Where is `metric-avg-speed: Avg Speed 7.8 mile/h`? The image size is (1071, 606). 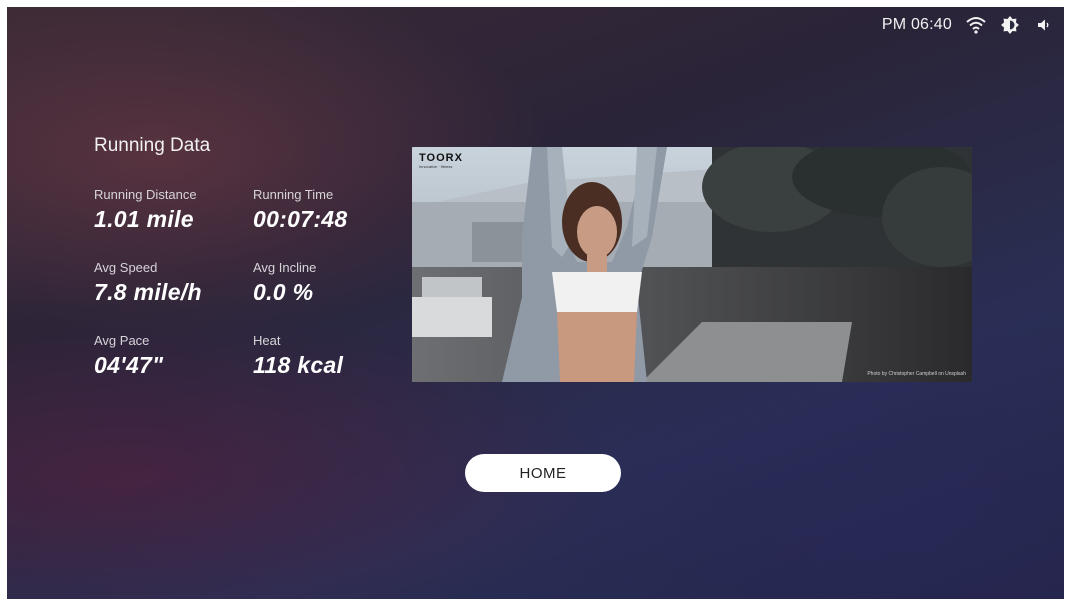
metric-avg-speed: Avg Speed 7.8 mile/h is located at coordinates (174, 283).